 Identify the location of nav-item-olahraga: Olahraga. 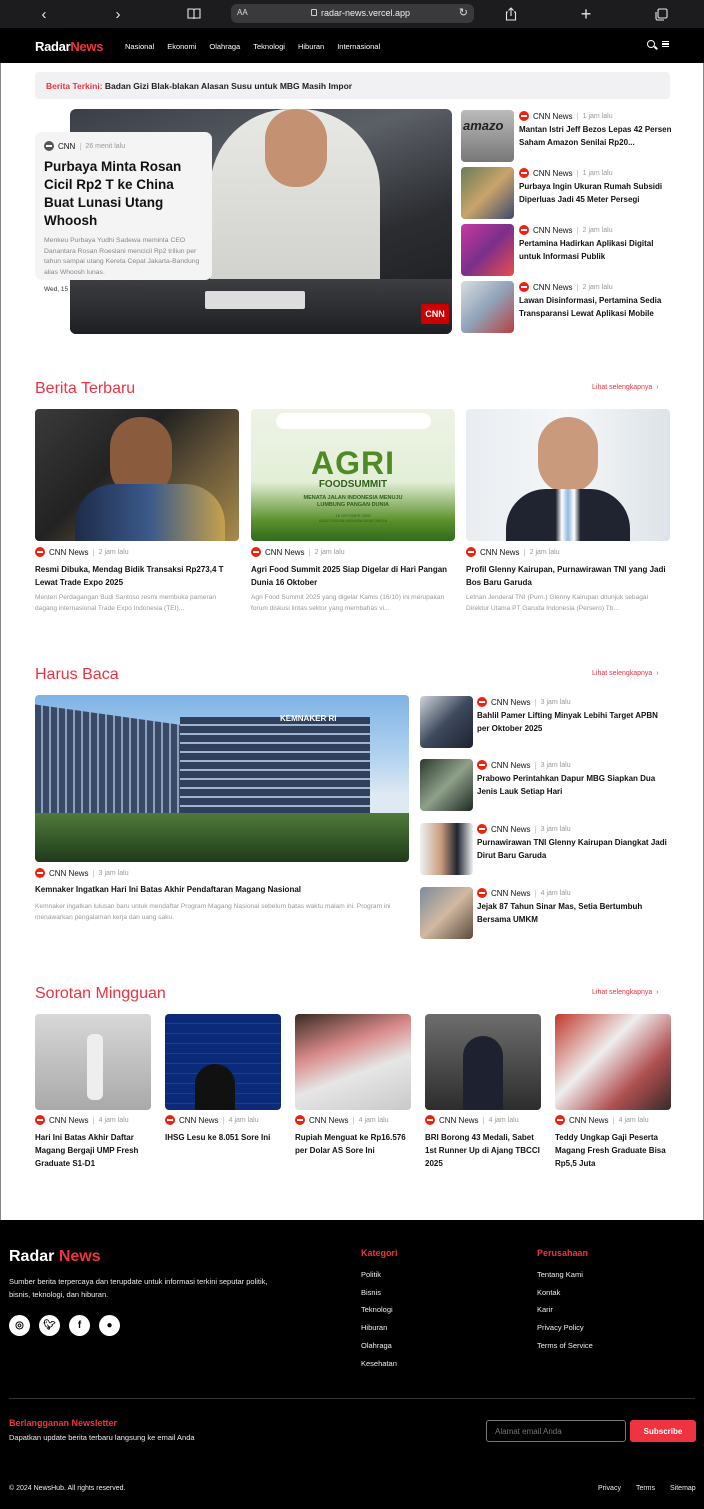
(224, 46).